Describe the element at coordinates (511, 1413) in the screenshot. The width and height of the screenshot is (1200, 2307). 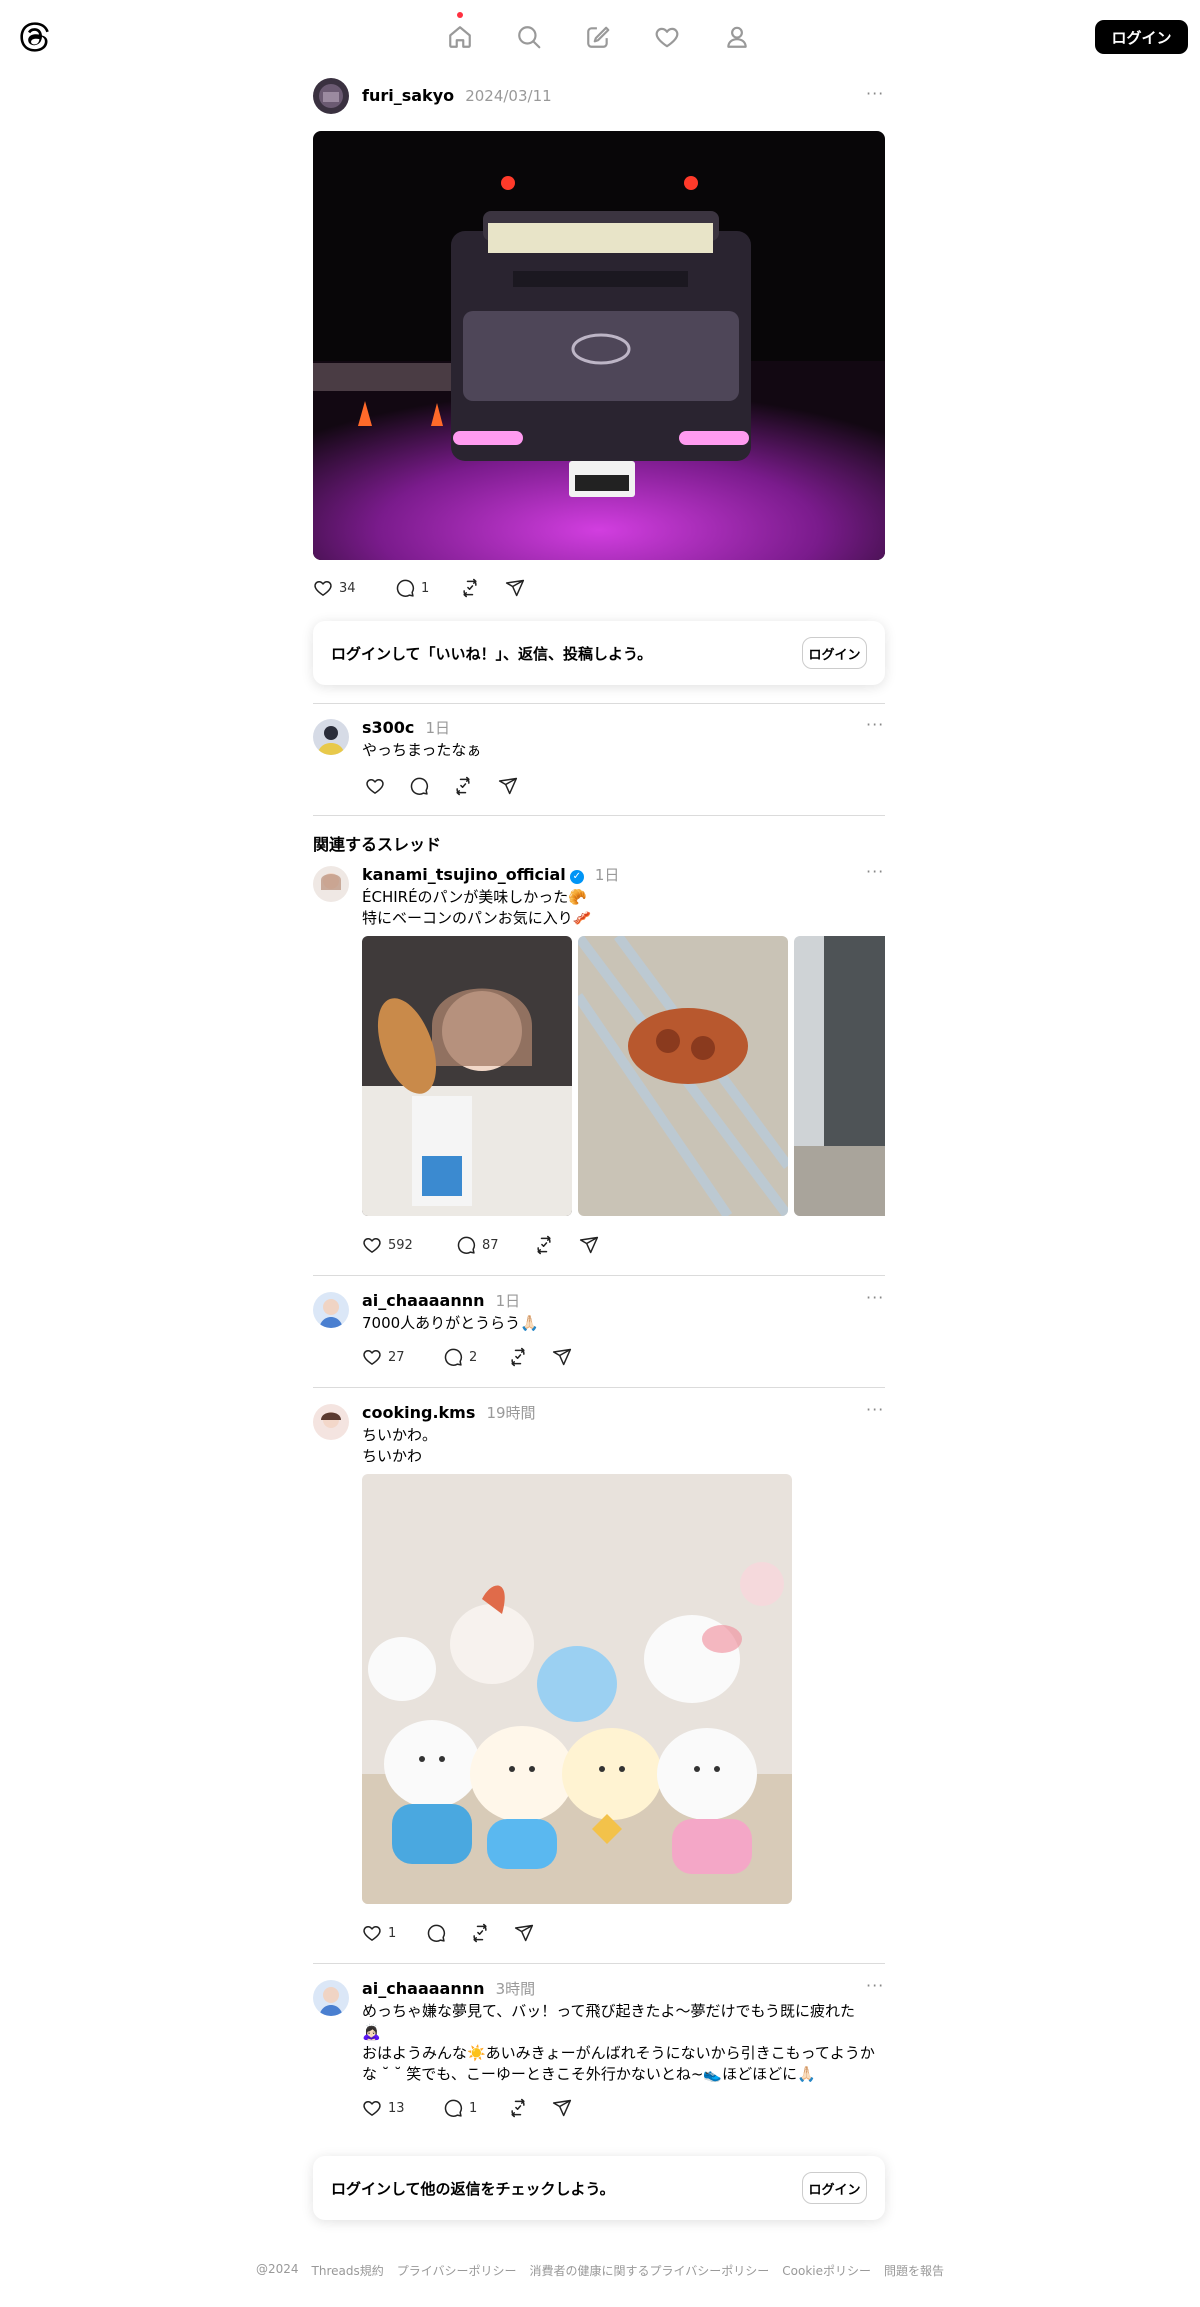
I see `post-time: 19時間` at that location.